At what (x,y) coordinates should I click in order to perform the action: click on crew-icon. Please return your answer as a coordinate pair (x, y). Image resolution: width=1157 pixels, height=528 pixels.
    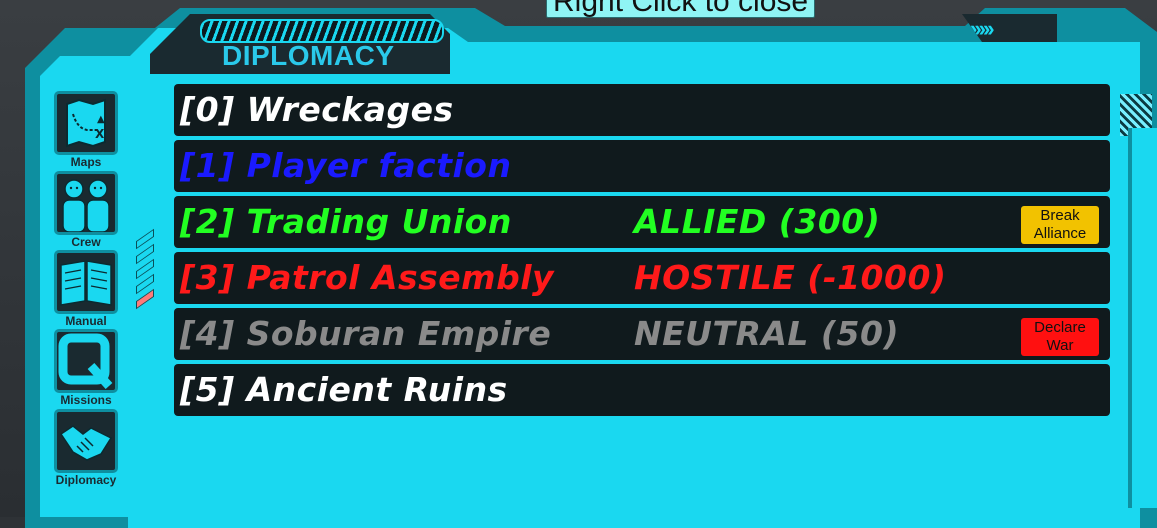
    Looking at the image, I should click on (86, 203).